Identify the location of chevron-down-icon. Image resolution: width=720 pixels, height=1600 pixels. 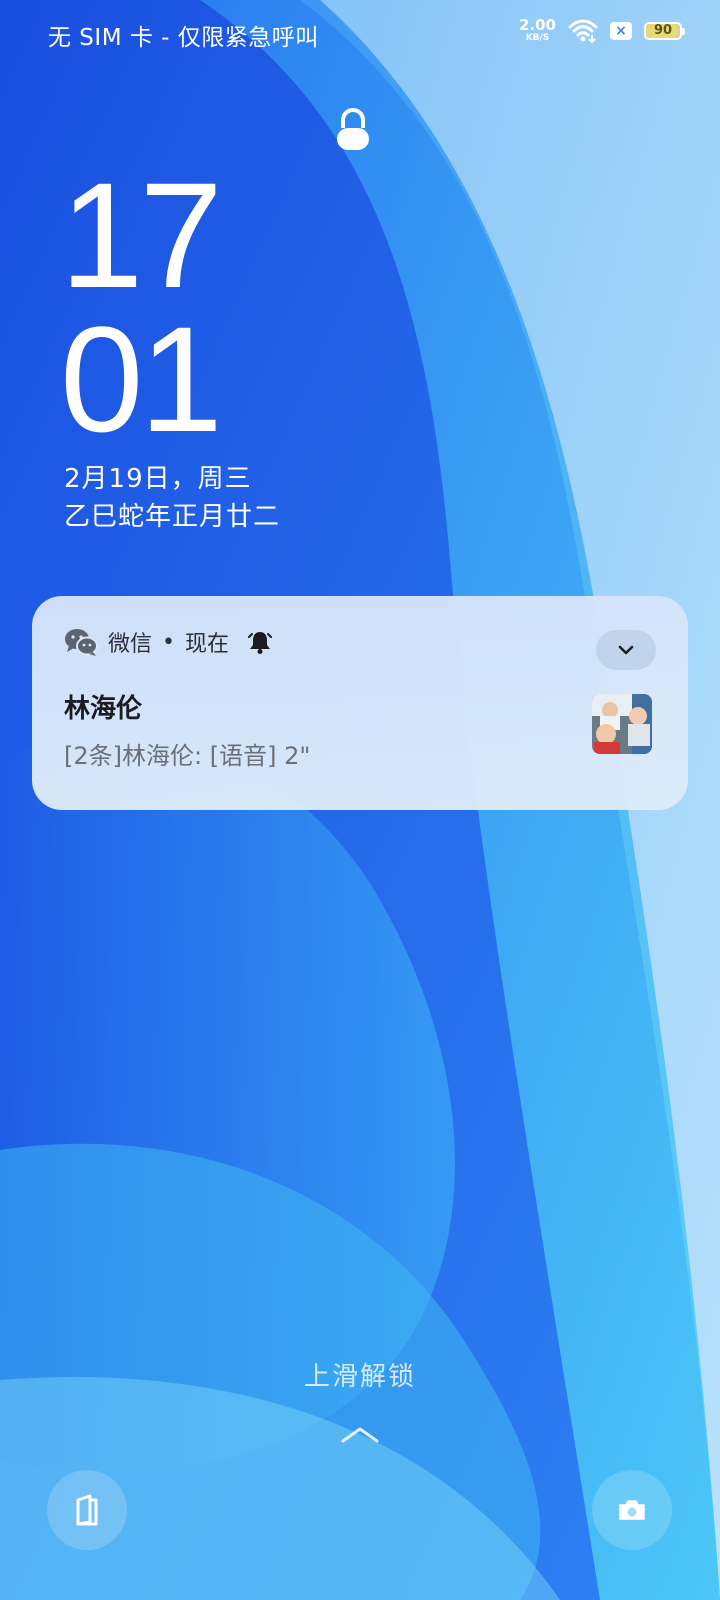
(626, 650).